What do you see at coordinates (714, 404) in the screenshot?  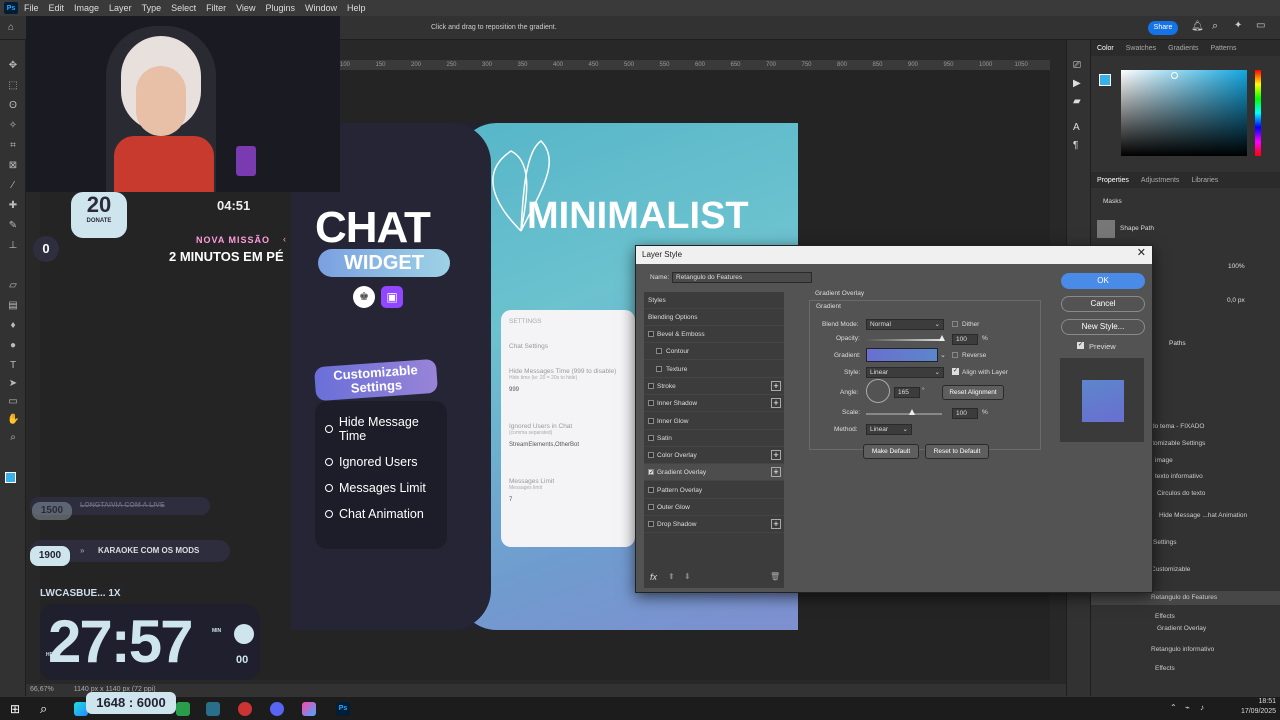 I see `style-item: Inner Shadow +` at bounding box center [714, 404].